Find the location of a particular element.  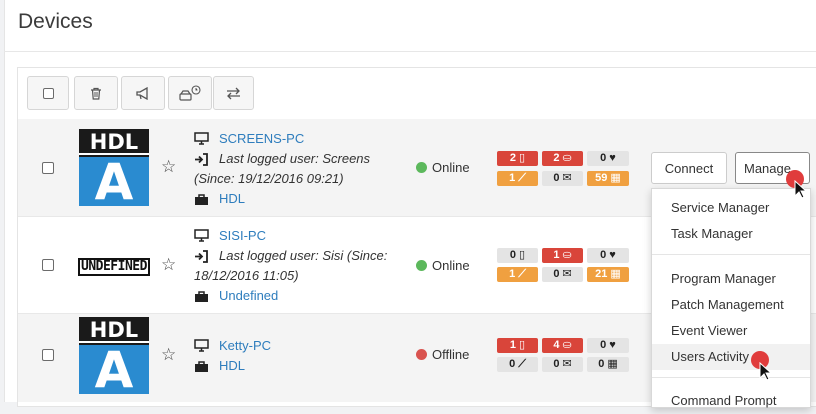

alerts-badge: 1 ▯ is located at coordinates (517, 345).